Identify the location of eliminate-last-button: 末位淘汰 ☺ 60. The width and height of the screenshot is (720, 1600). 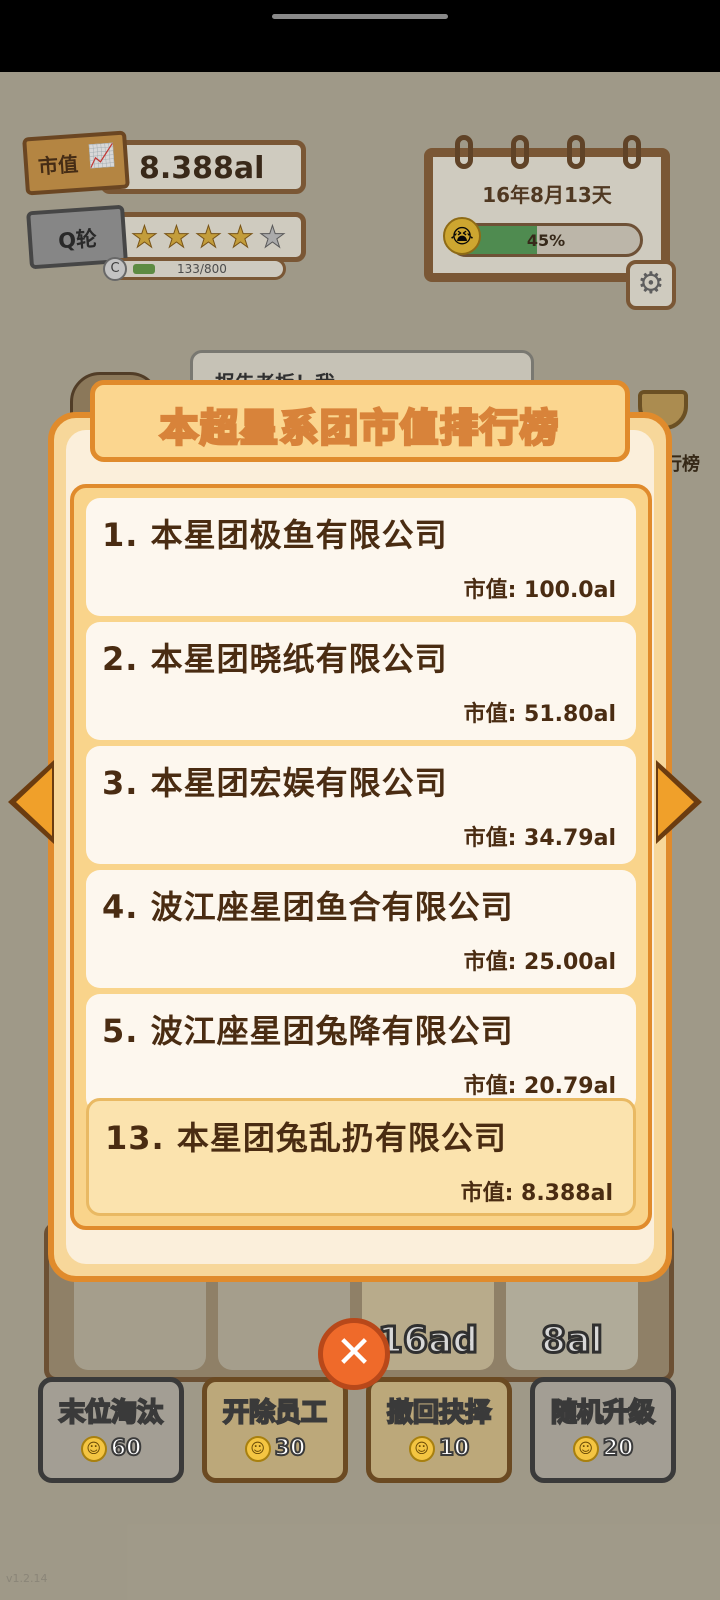
(111, 1430).